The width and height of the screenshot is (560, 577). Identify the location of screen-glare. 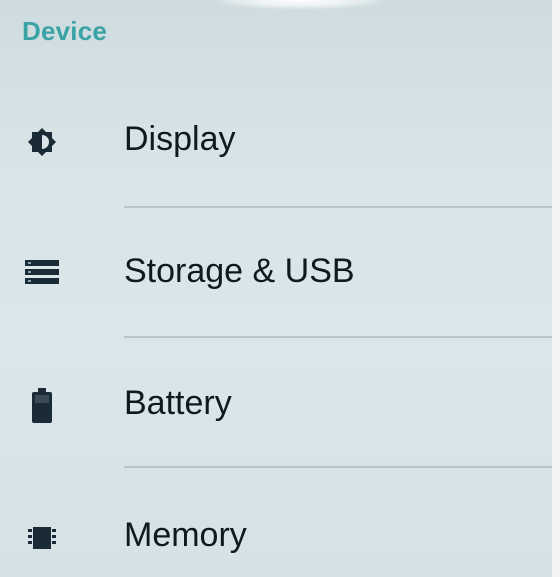
(300, 5).